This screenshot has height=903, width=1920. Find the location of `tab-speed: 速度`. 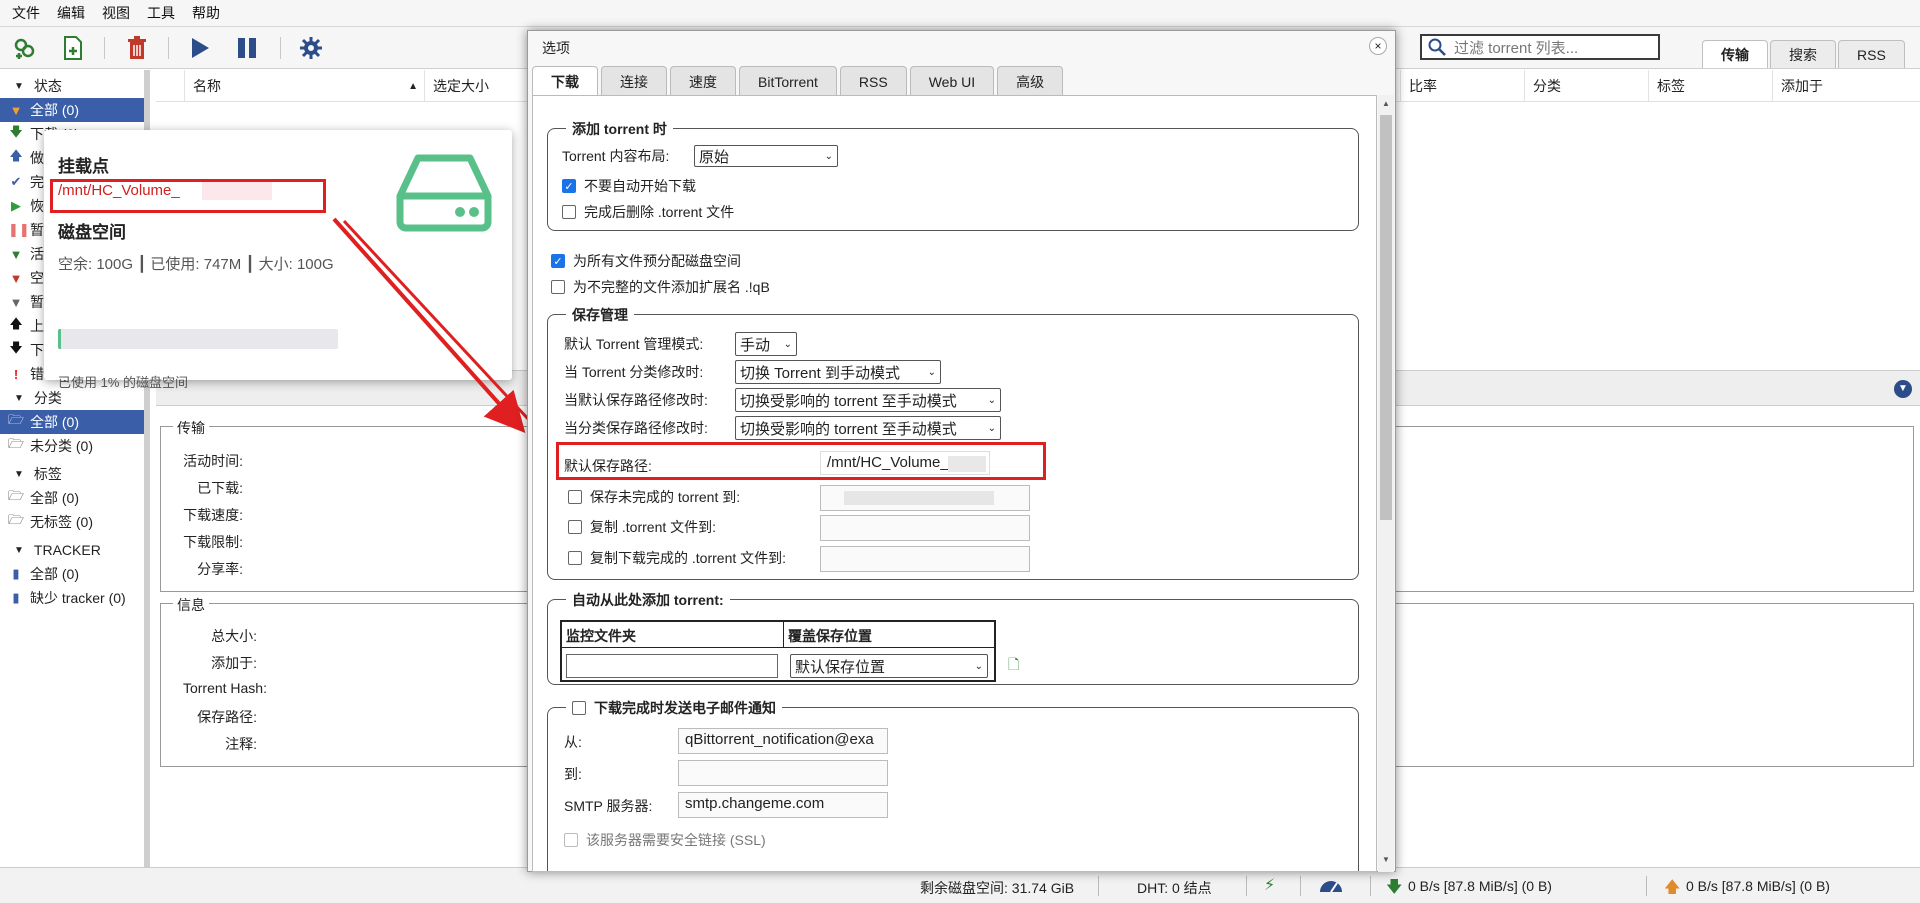

tab-speed: 速度 is located at coordinates (703, 81).